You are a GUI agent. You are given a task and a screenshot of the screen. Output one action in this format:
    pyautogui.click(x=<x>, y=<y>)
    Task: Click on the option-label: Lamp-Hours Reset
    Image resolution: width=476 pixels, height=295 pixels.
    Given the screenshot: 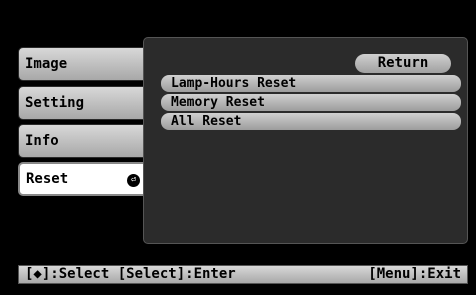 What is the action you would take?
    pyautogui.click(x=234, y=83)
    